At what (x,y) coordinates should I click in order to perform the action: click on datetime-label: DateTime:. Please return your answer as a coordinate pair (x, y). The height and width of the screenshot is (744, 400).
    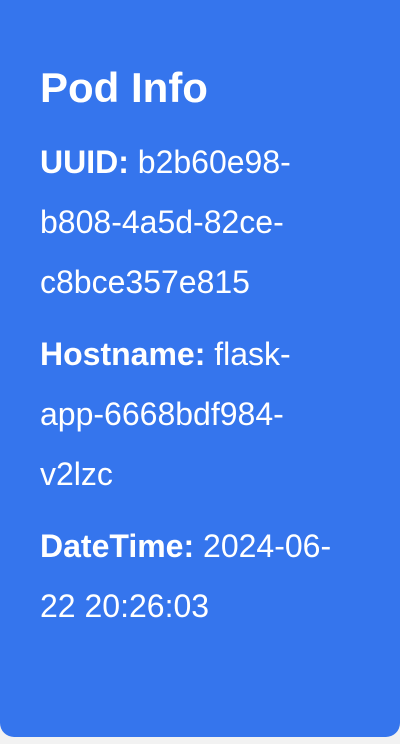
    Looking at the image, I should click on (117, 546).